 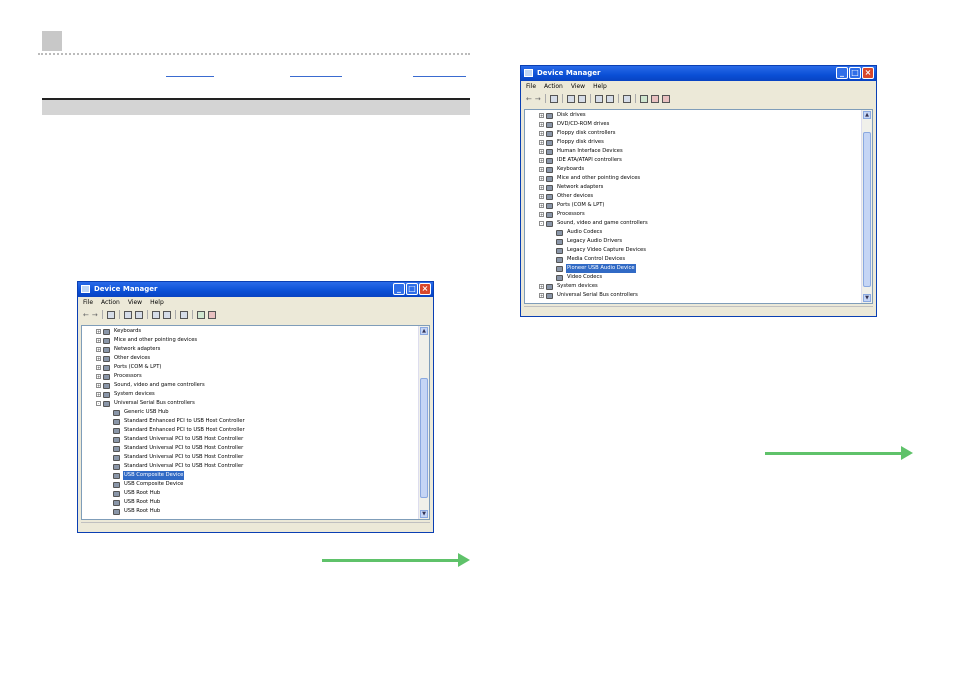 What do you see at coordinates (135, 303) in the screenshot?
I see `menu-view: View` at bounding box center [135, 303].